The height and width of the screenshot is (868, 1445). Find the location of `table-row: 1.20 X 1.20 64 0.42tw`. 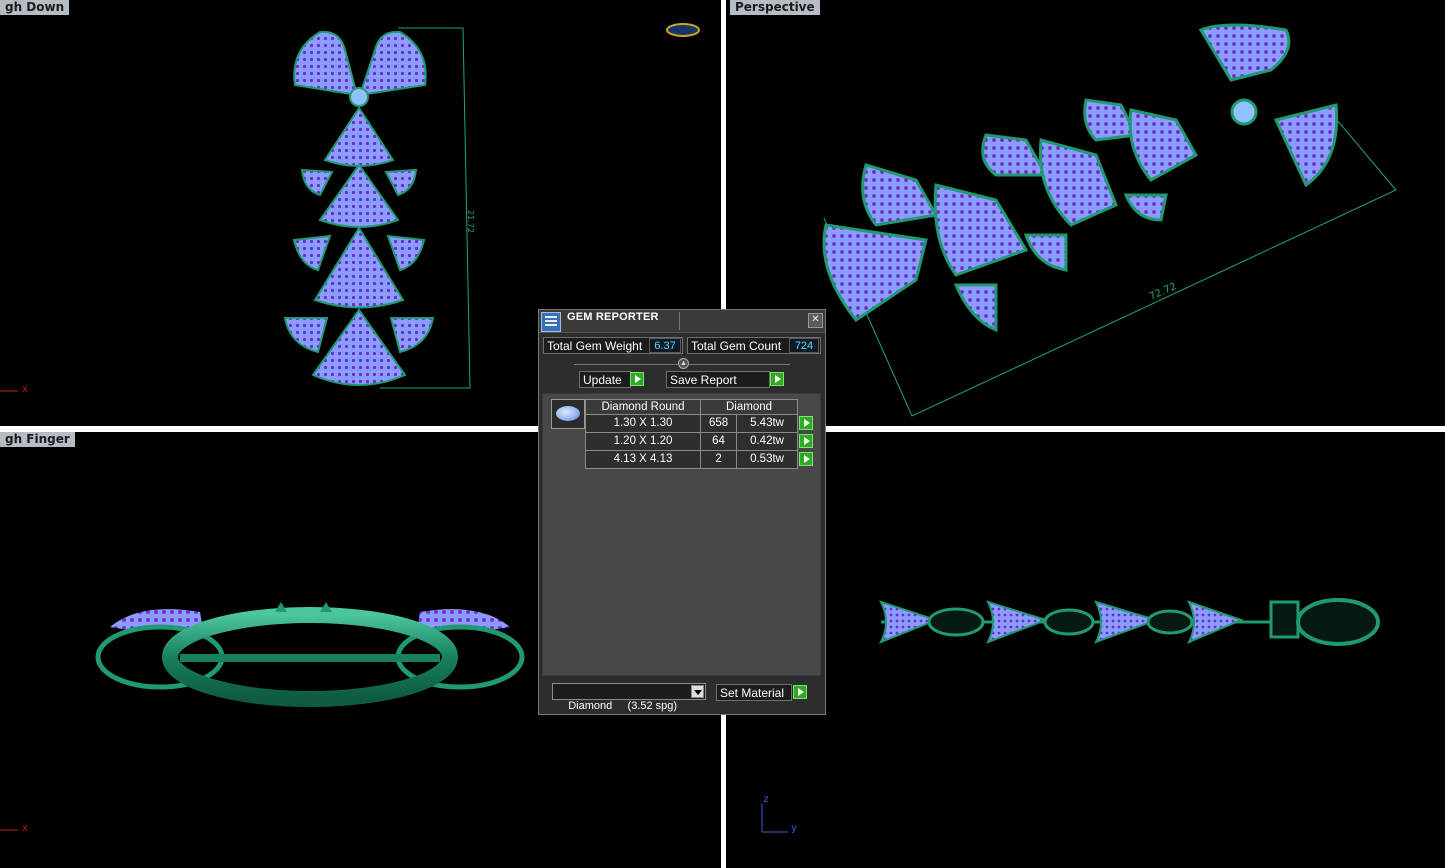

table-row: 1.20 X 1.20 64 0.42tw is located at coordinates (699, 441).